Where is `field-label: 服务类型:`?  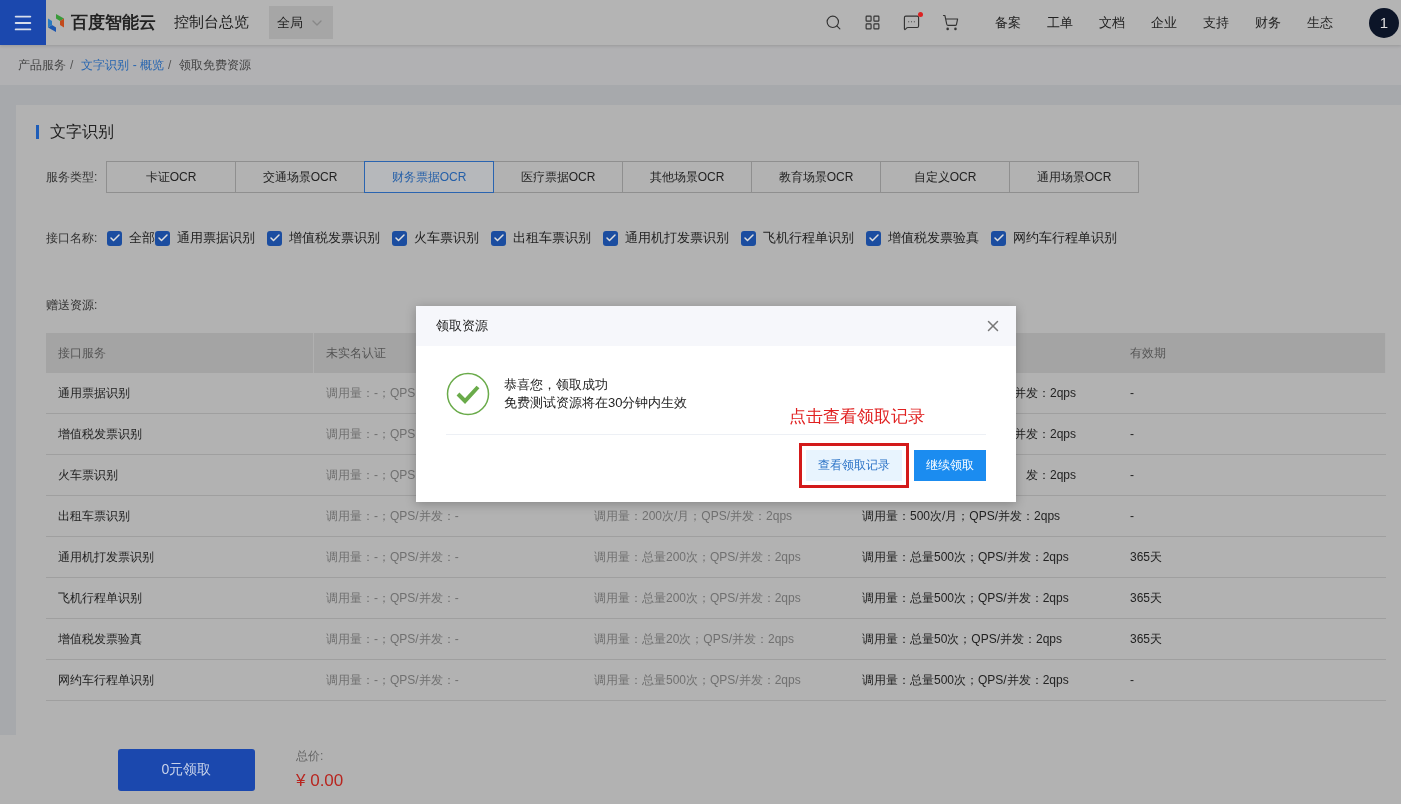
field-label: 服务类型: is located at coordinates (72, 177).